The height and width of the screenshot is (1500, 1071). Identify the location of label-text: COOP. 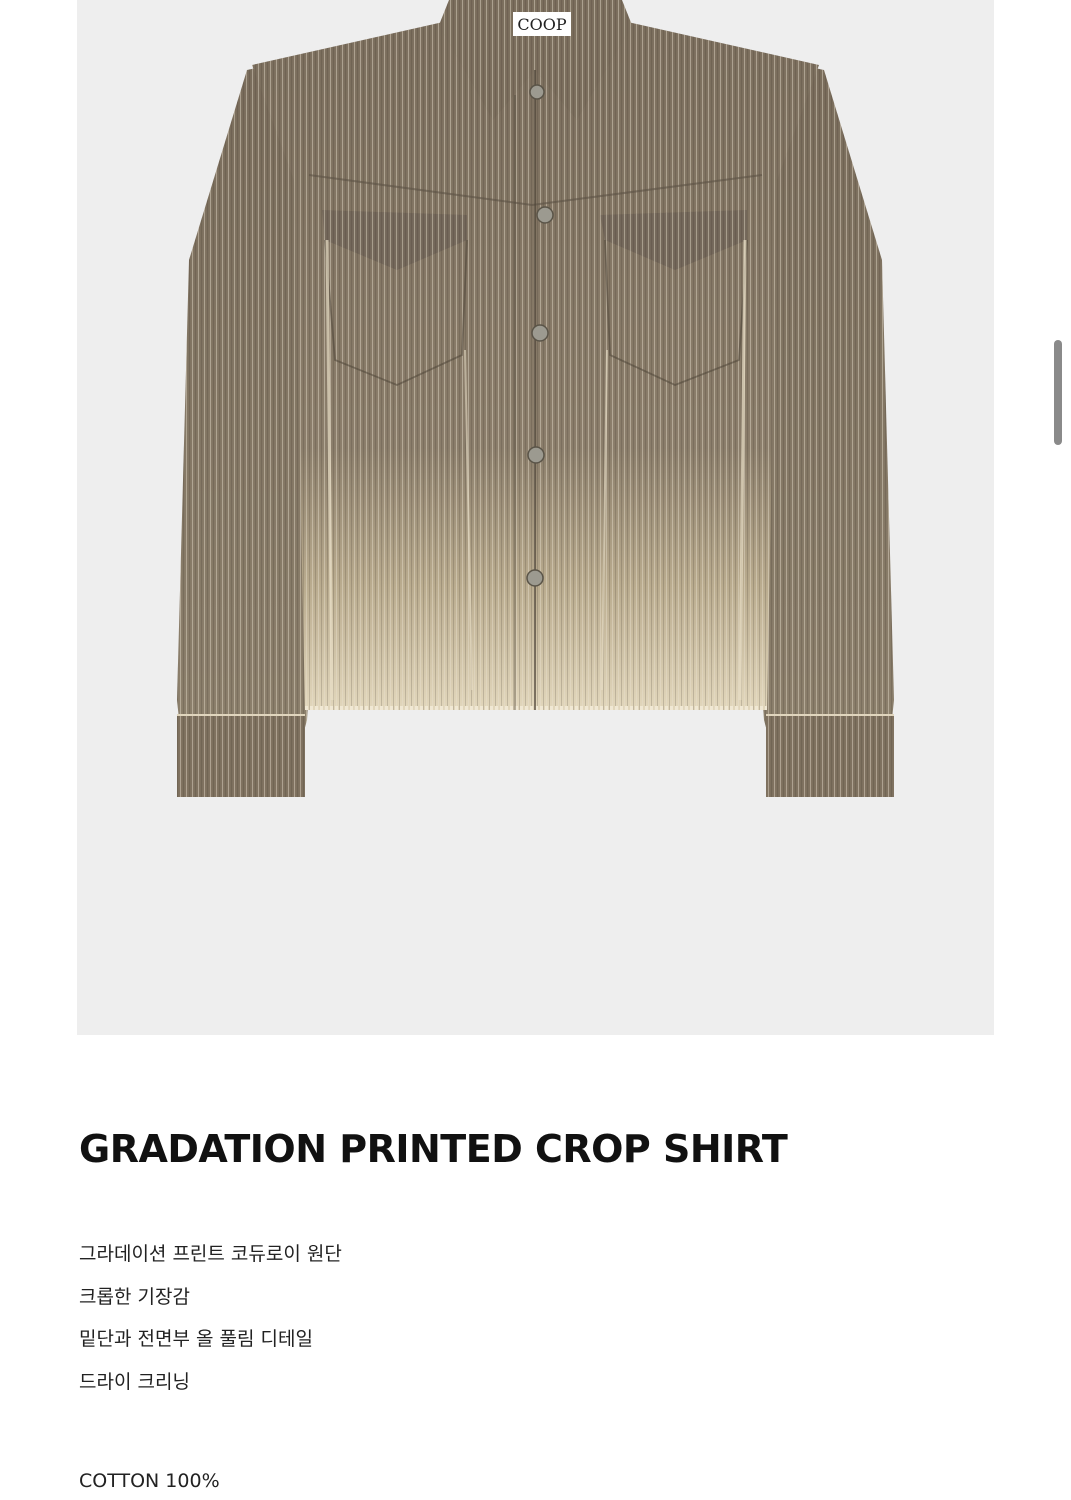
(541, 24).